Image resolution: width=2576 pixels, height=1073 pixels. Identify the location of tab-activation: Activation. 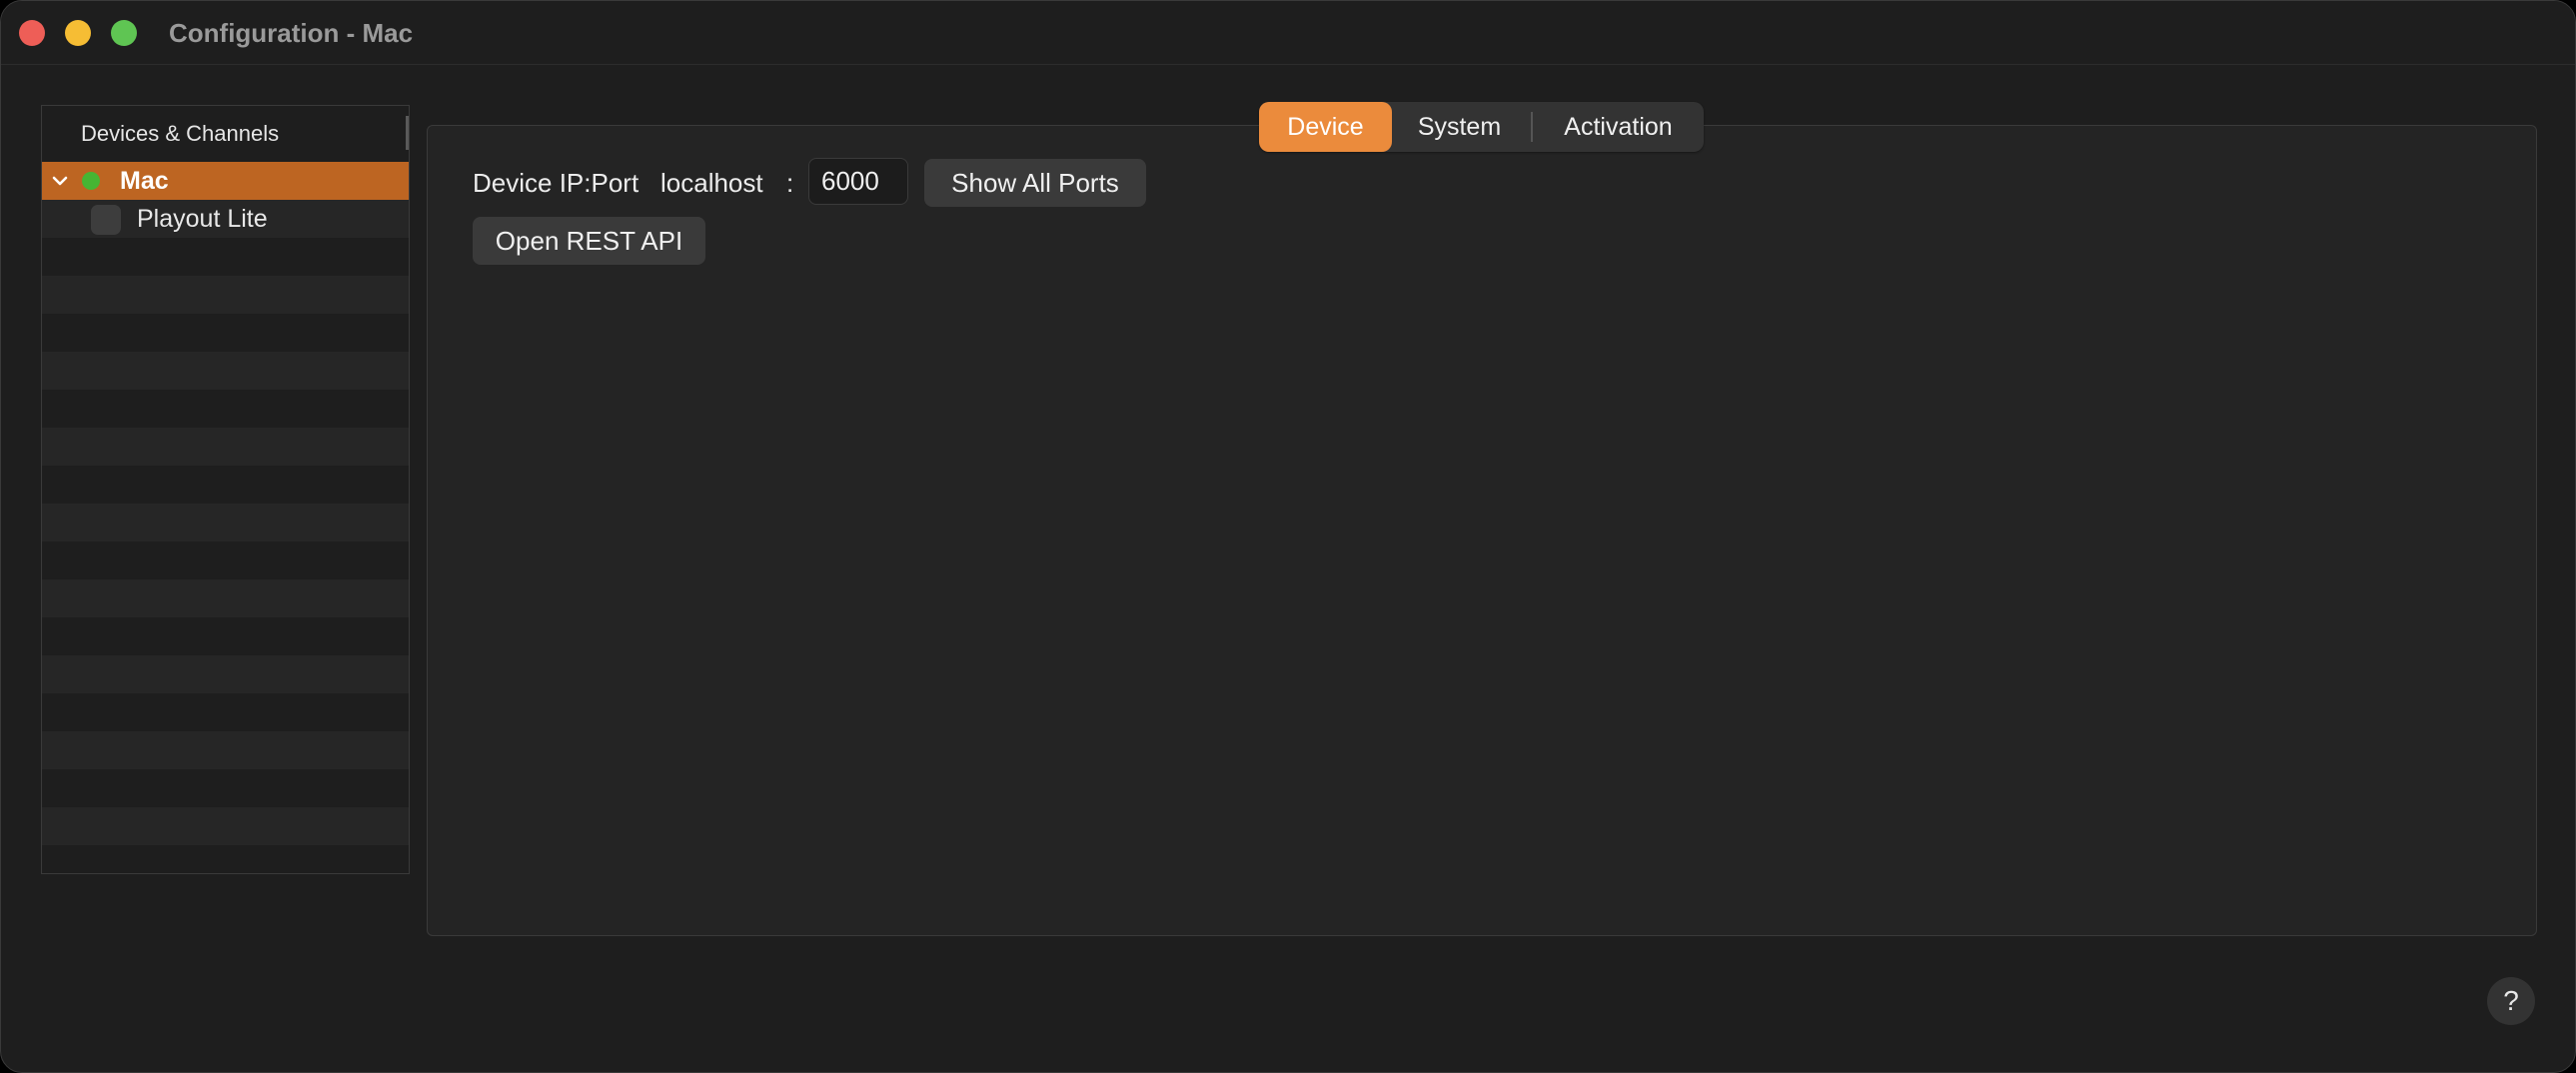
(1618, 127).